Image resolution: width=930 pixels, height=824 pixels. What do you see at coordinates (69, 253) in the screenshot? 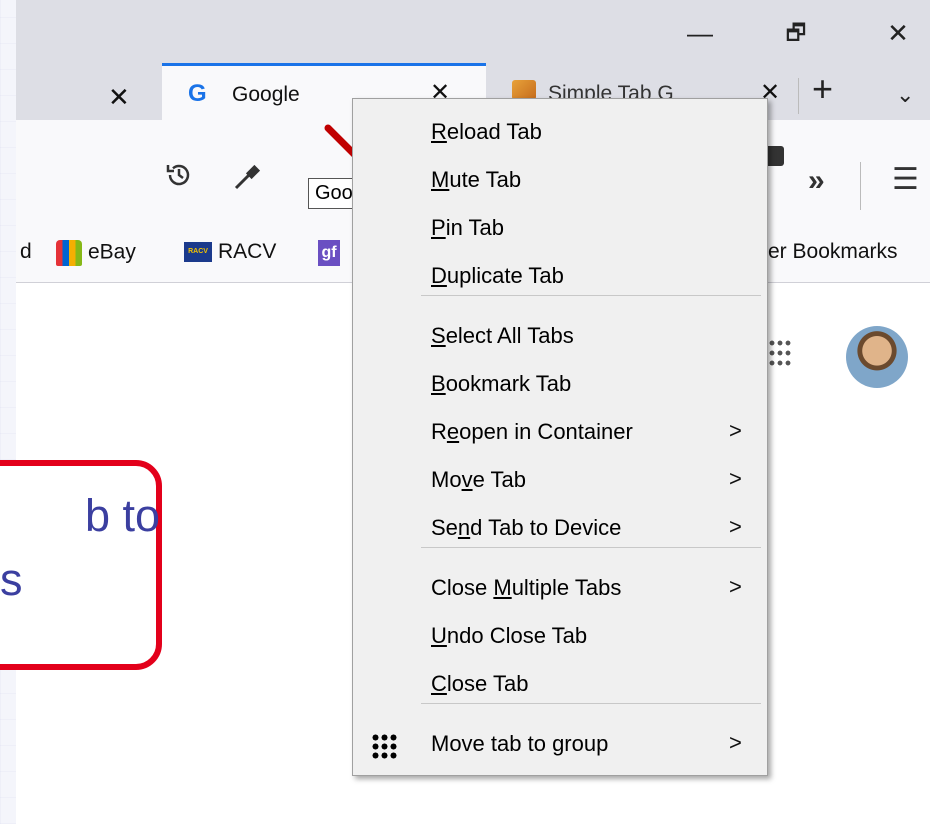
I see `ebay-icon` at bounding box center [69, 253].